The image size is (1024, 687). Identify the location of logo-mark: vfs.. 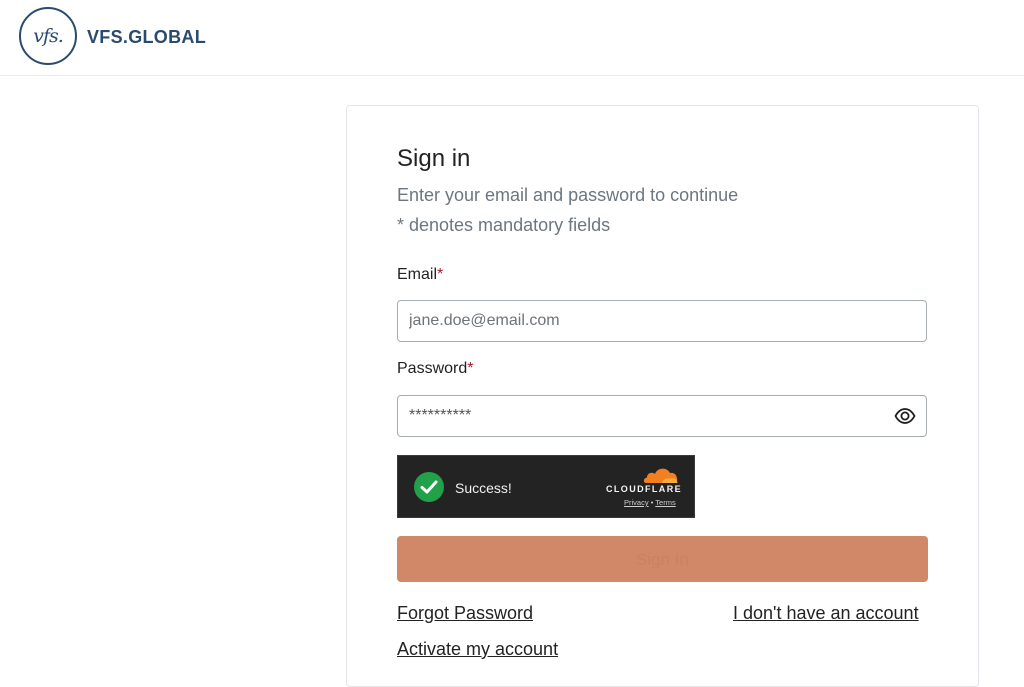
(48, 36).